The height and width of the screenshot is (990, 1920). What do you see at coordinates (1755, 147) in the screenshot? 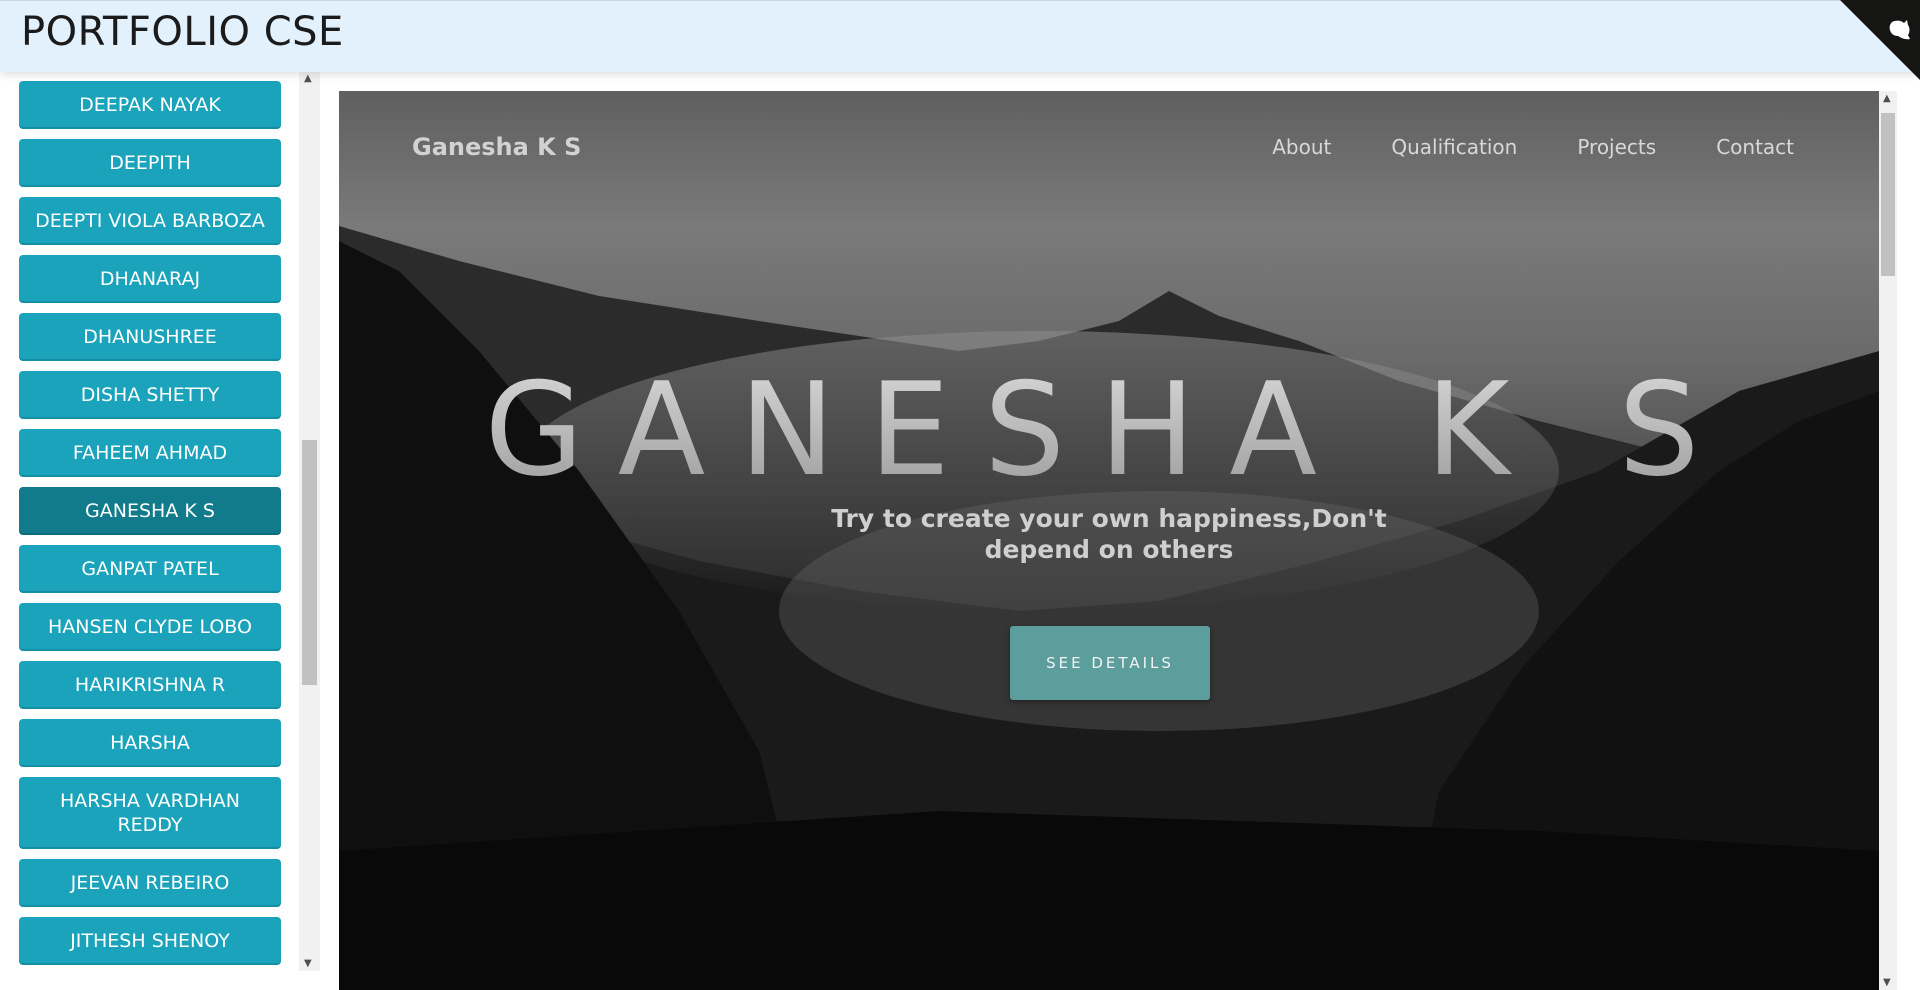
I see `nav-contact: Contact` at bounding box center [1755, 147].